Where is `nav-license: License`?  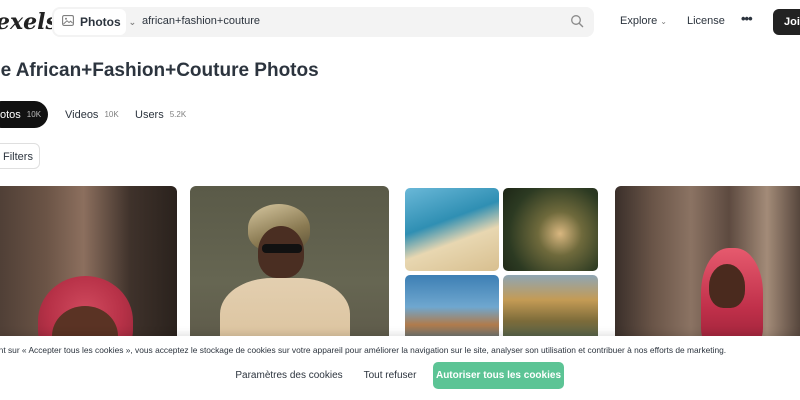 nav-license: License is located at coordinates (706, 21).